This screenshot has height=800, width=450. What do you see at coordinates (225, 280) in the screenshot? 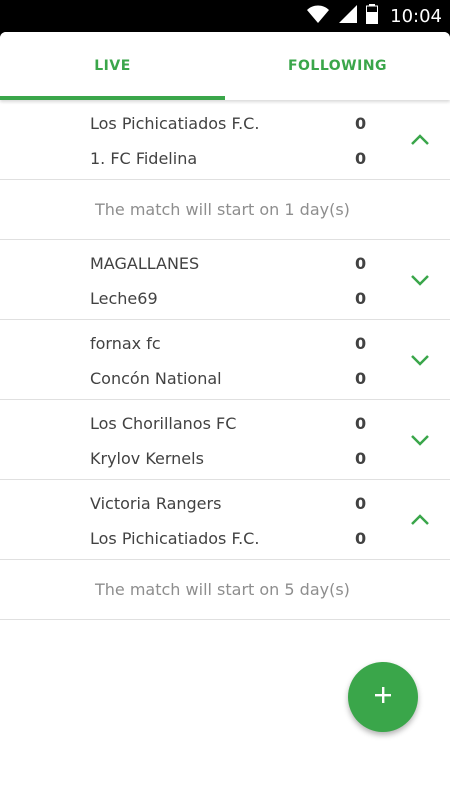
I see `match-row: MAGALLANES 0 Leche69 0` at bounding box center [225, 280].